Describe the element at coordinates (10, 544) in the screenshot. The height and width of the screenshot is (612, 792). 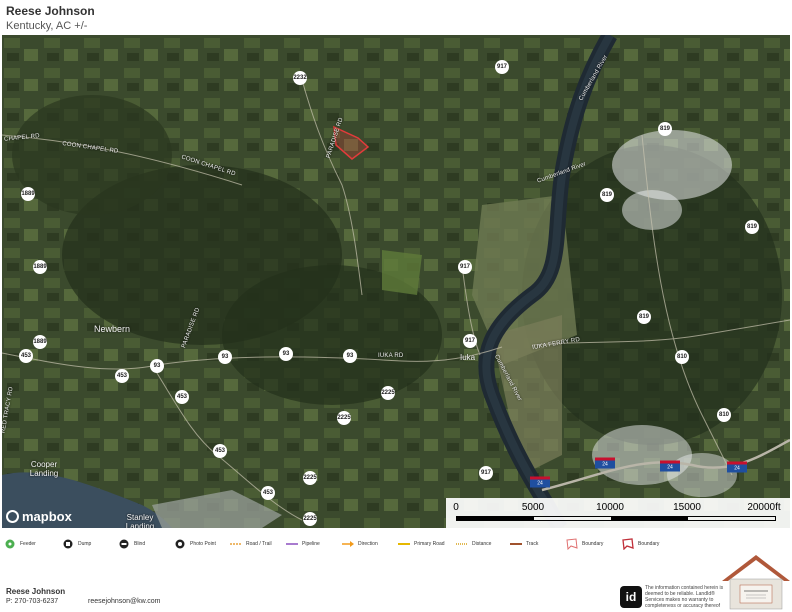
I see `feeder-icon` at that location.